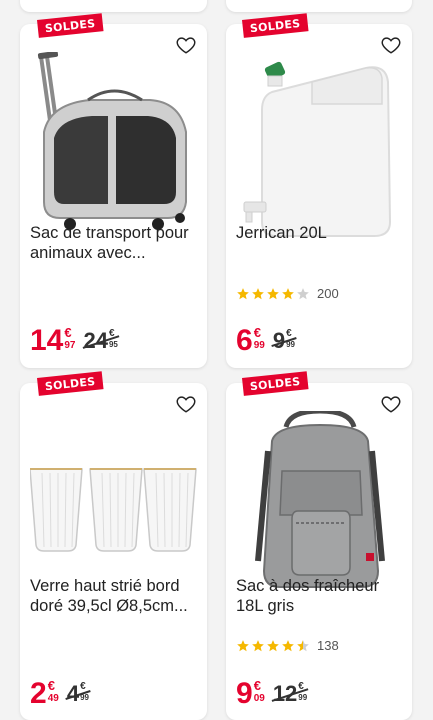 The image size is (433, 720). What do you see at coordinates (113, 146) in the screenshot?
I see `pet-carrier-image` at bounding box center [113, 146].